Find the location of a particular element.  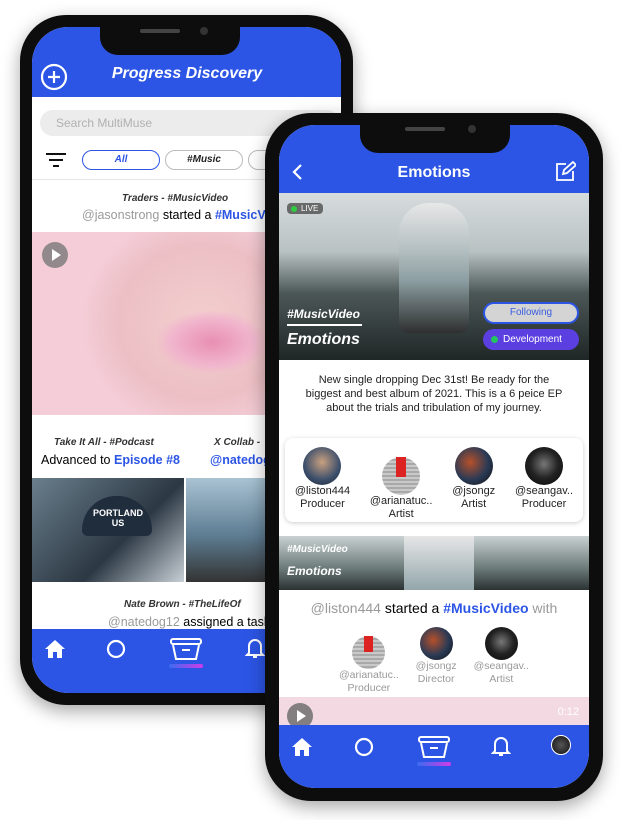

bottom-nav is located at coordinates (434, 756).